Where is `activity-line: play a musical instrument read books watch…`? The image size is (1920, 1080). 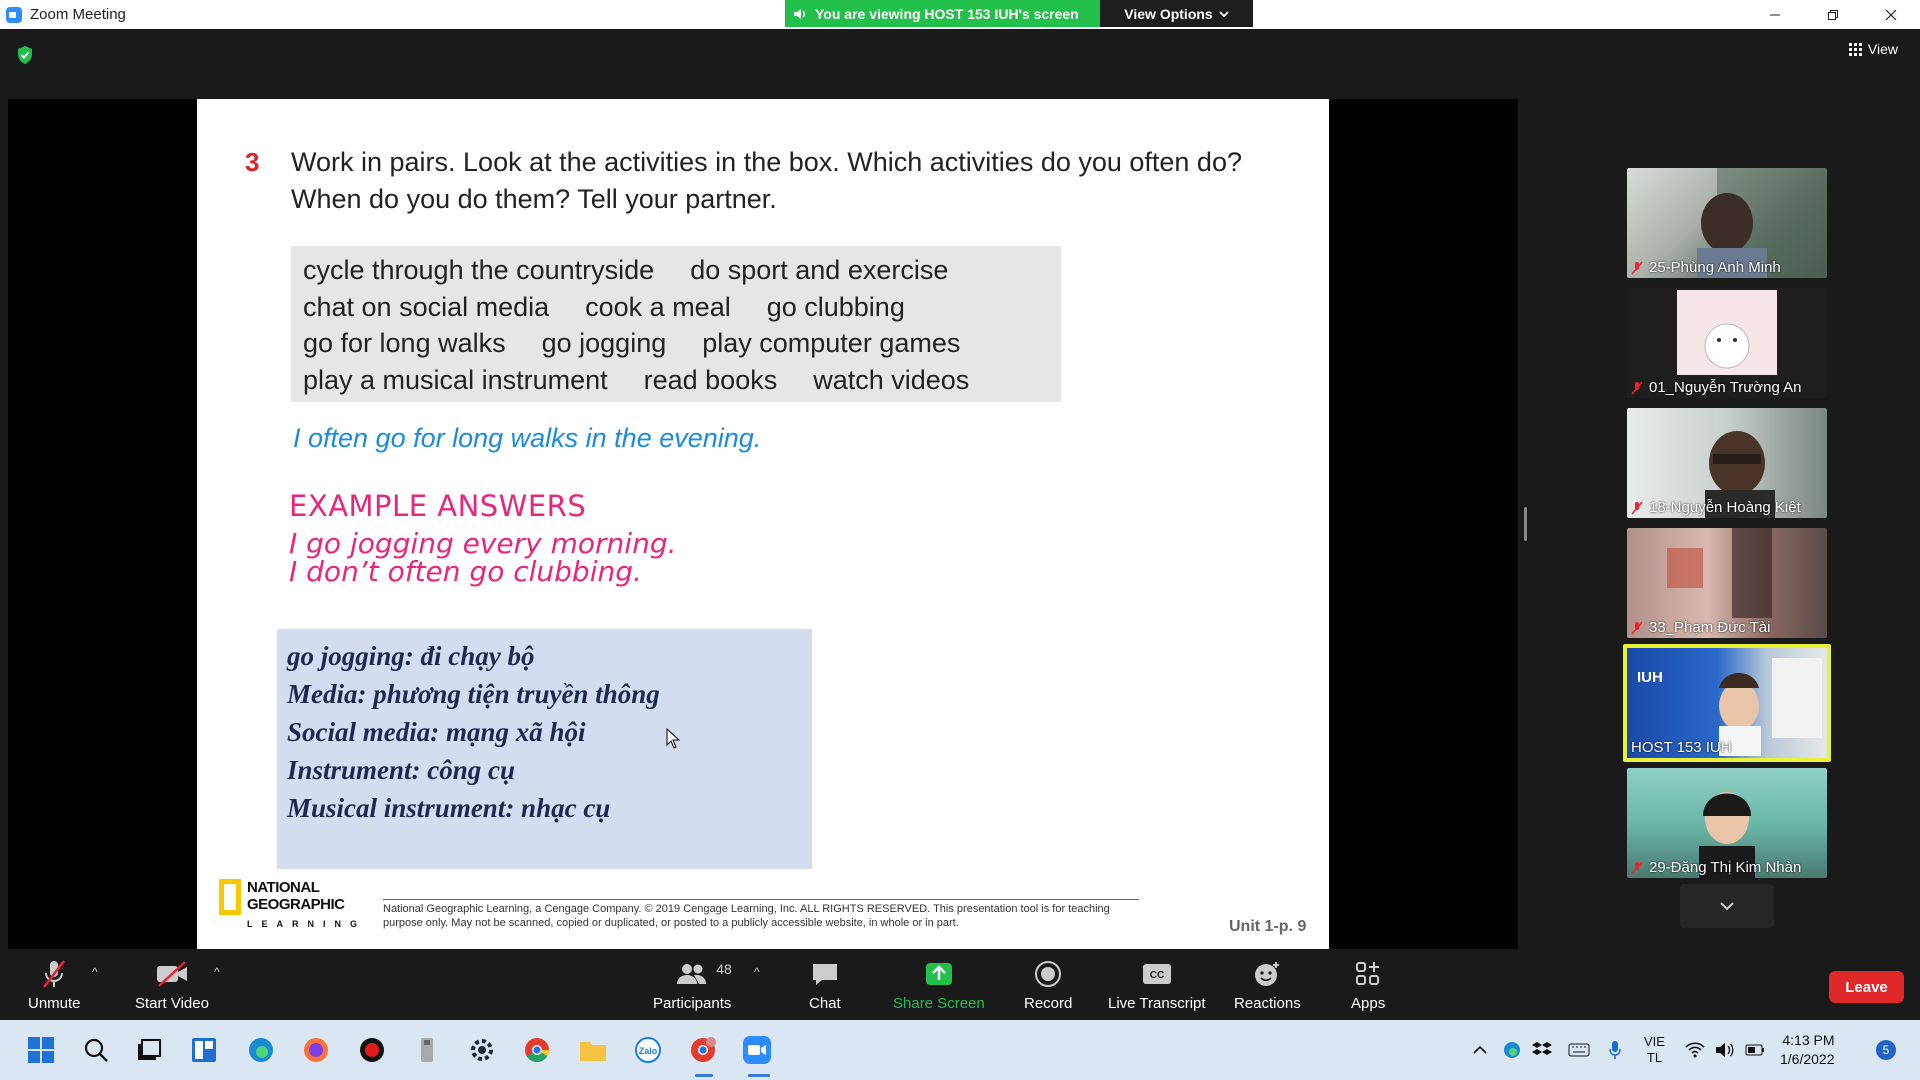 activity-line: play a musical instrument read books watch… is located at coordinates (676, 380).